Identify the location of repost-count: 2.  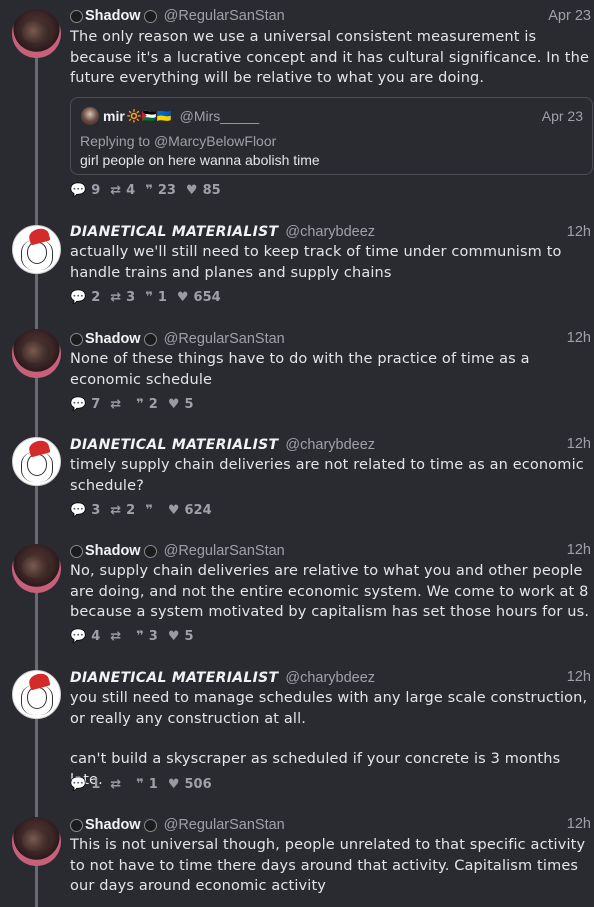
(131, 510).